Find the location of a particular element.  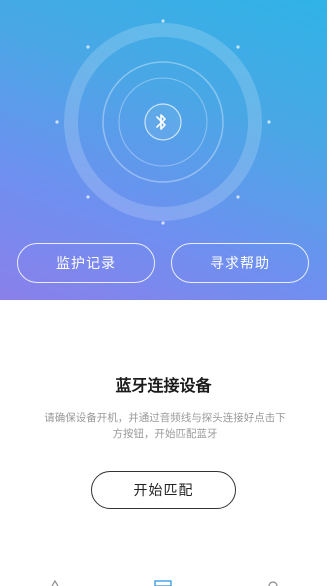

seek-help-button: 寻求帮助 is located at coordinates (240, 263).